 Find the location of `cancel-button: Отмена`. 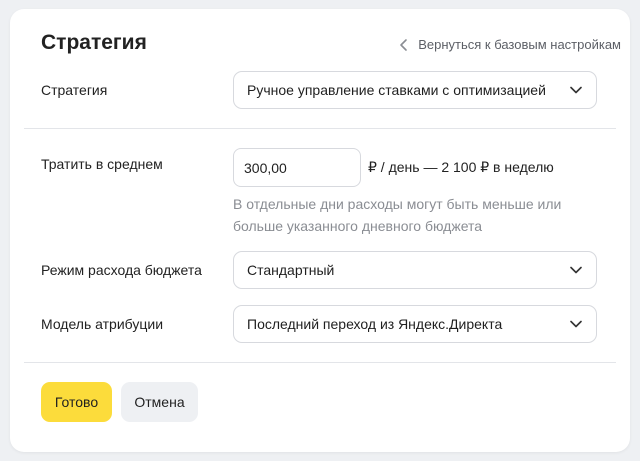

cancel-button: Отмена is located at coordinates (159, 402).